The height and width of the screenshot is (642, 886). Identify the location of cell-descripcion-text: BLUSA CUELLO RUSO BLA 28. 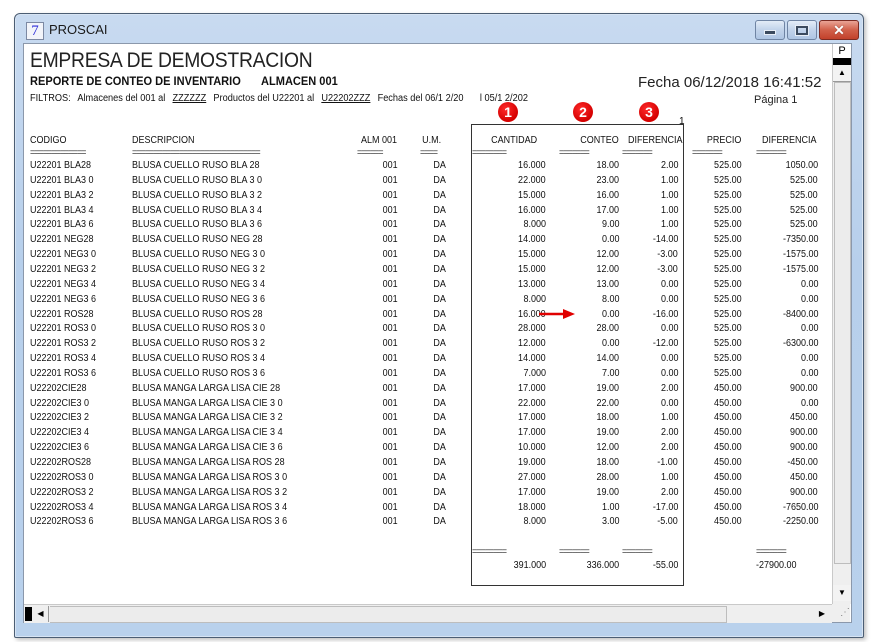
(196, 165).